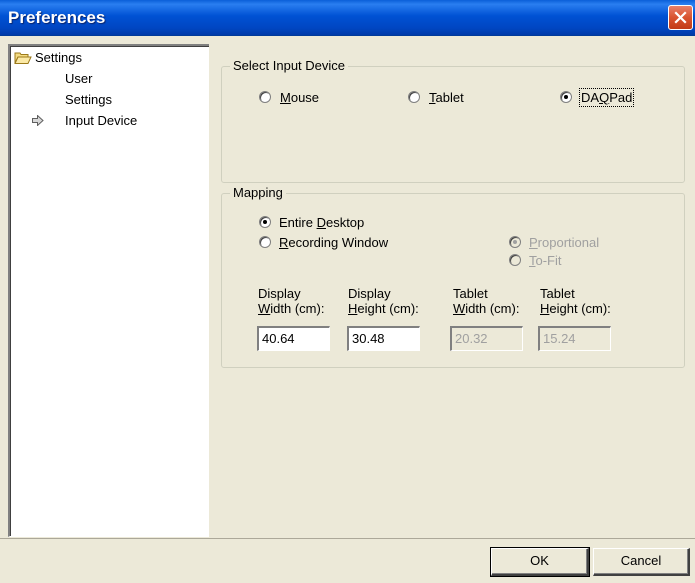  Describe the element at coordinates (347, 18) in the screenshot. I see `title-bar: Preferences` at that location.